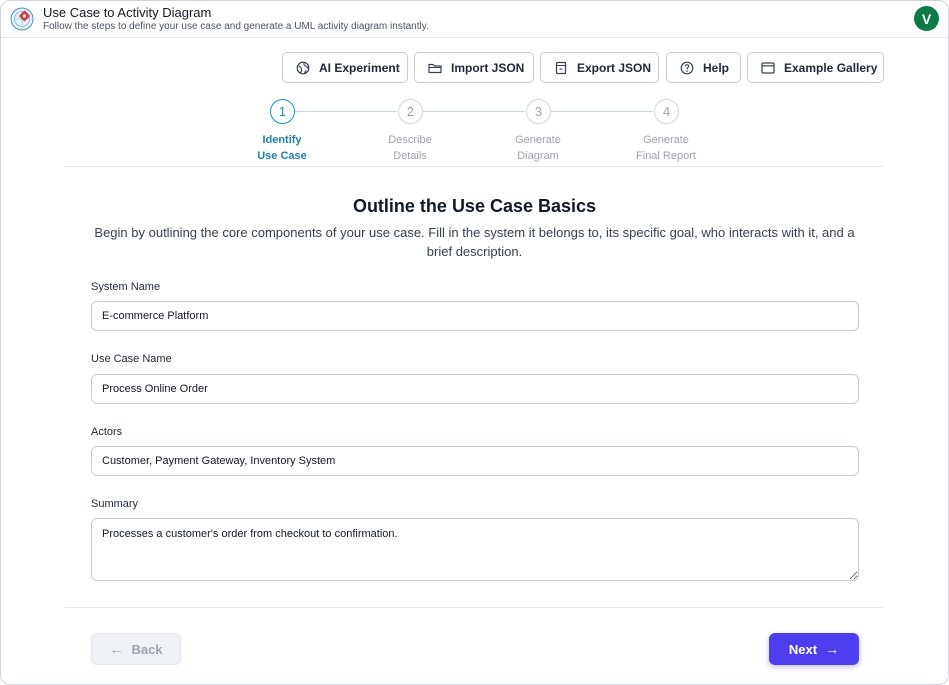 This screenshot has width=949, height=685. Describe the element at coordinates (410, 148) in the screenshot. I see `step-2-label: Describe Details` at that location.